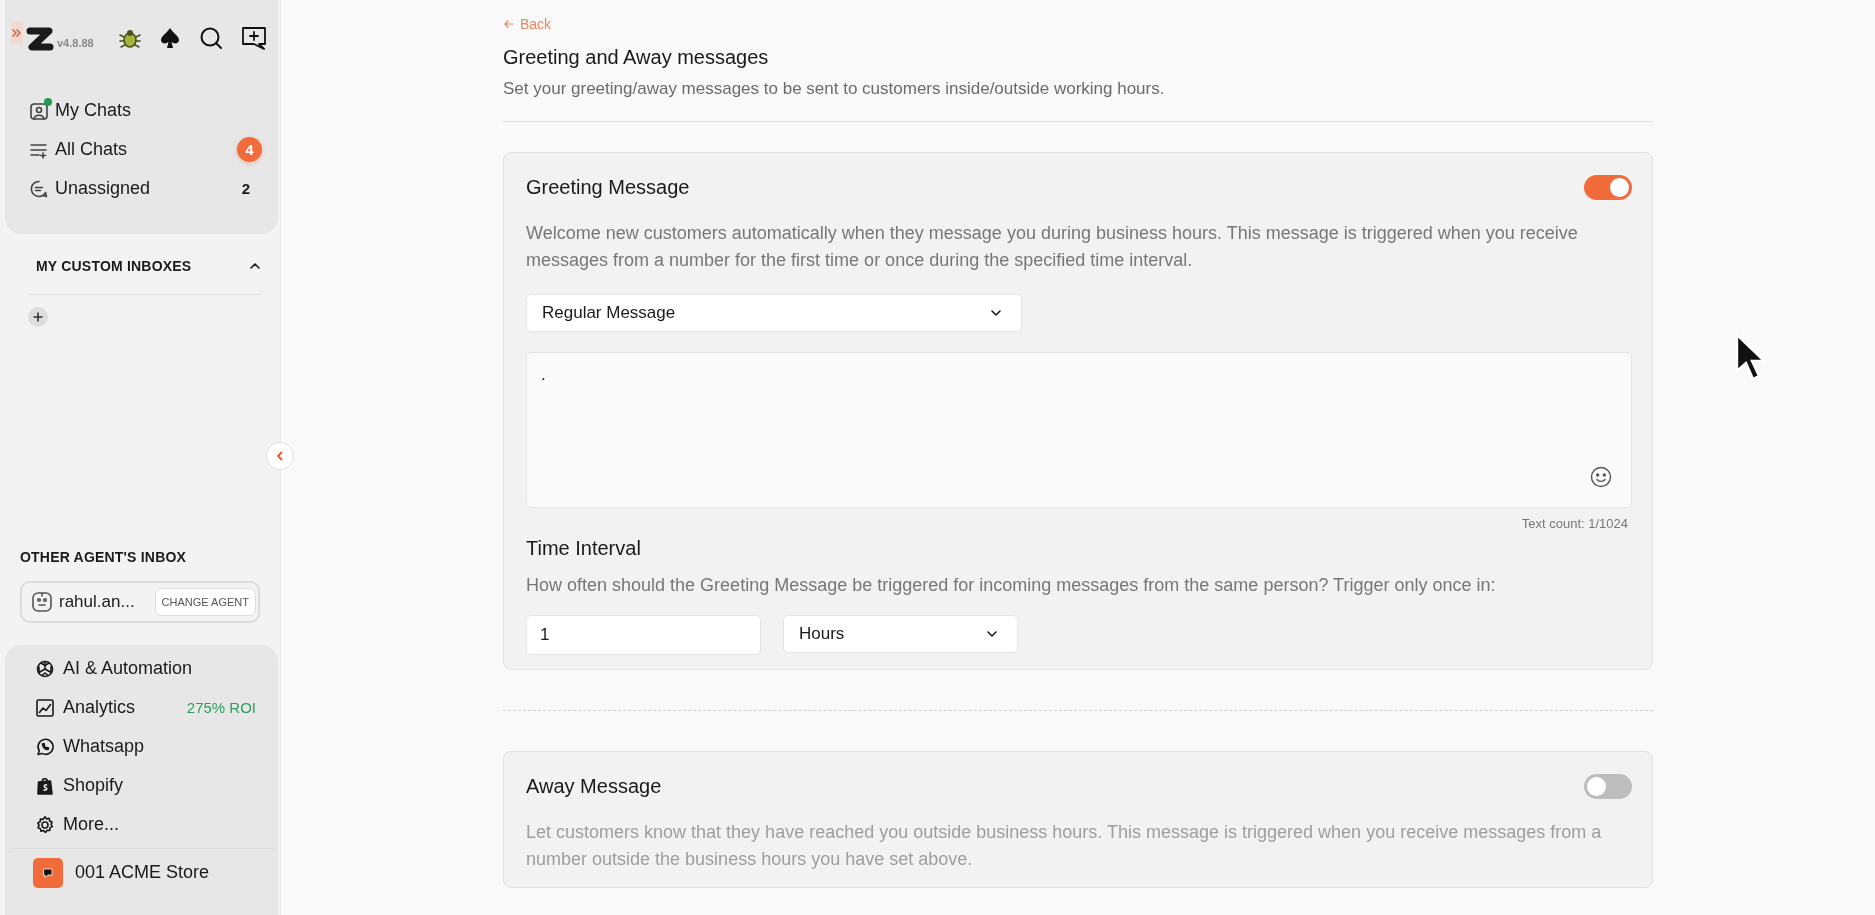 The image size is (1875, 915). I want to click on interval-input: 1, so click(643, 635).